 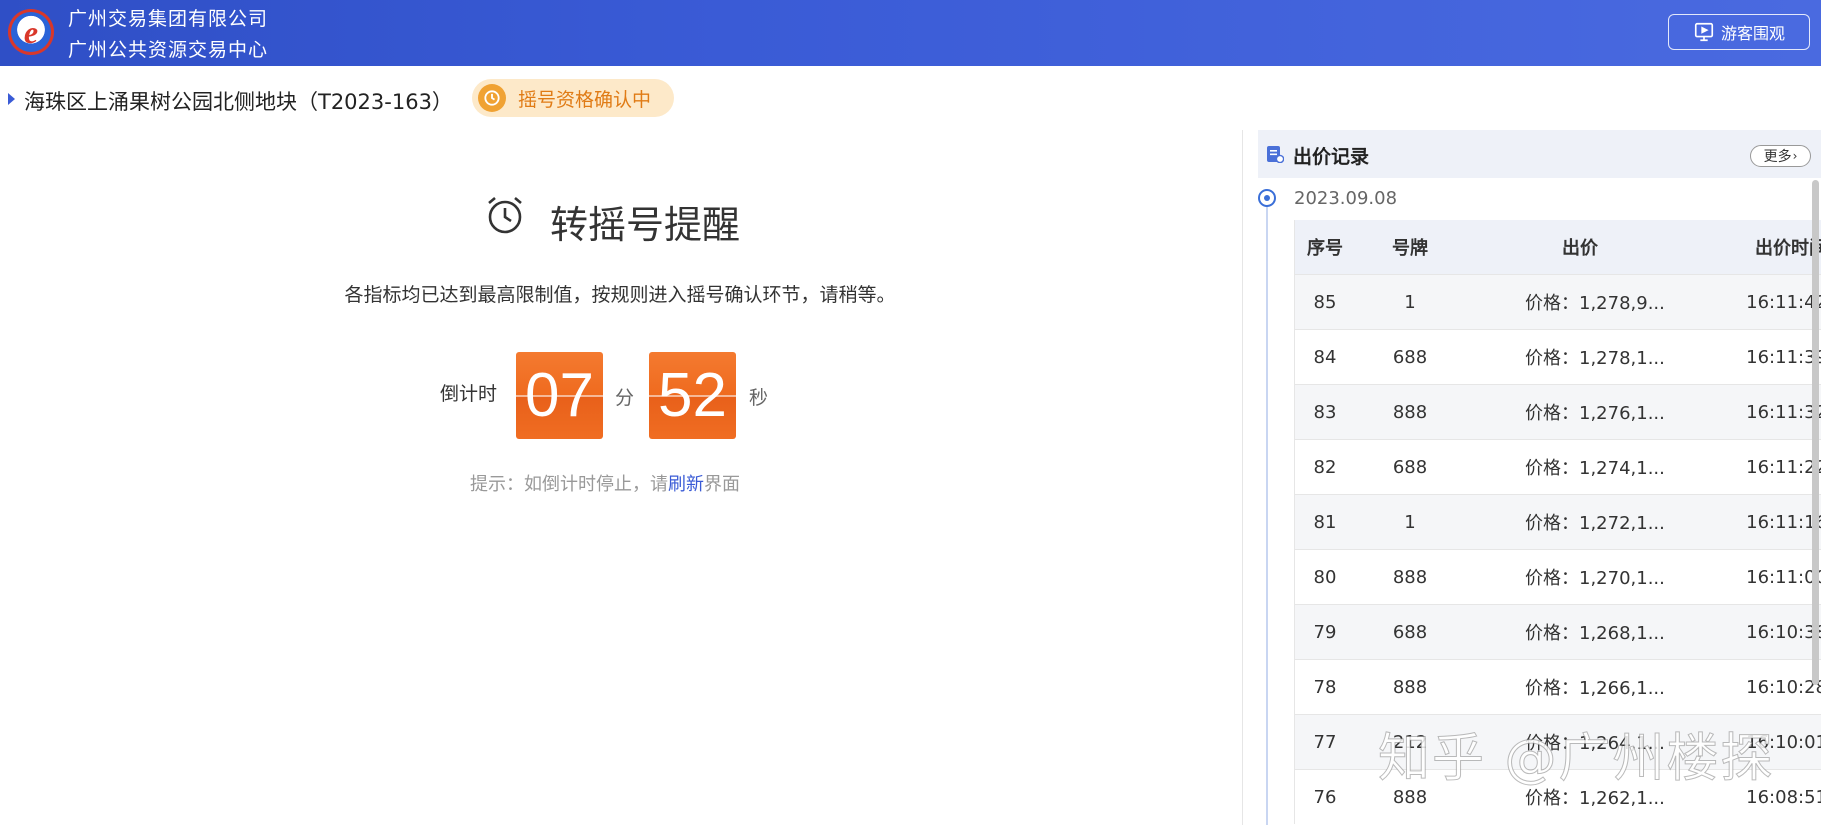 What do you see at coordinates (1325, 302) in the screenshot?
I see `cell-no: 85` at bounding box center [1325, 302].